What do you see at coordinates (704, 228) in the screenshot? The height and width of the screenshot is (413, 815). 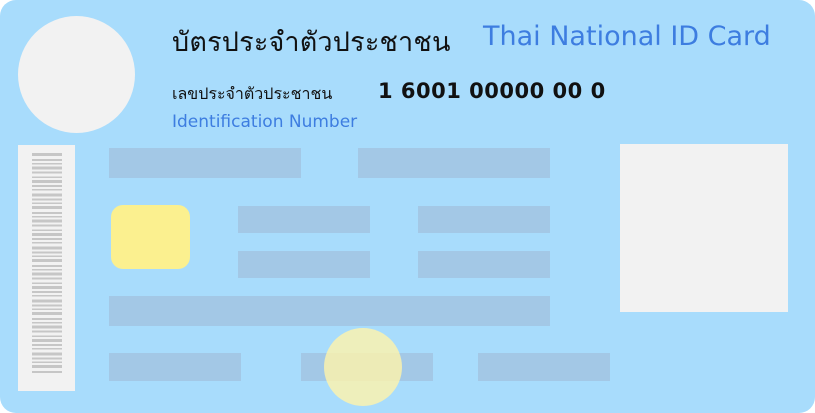 I see `photo-placeholder` at bounding box center [704, 228].